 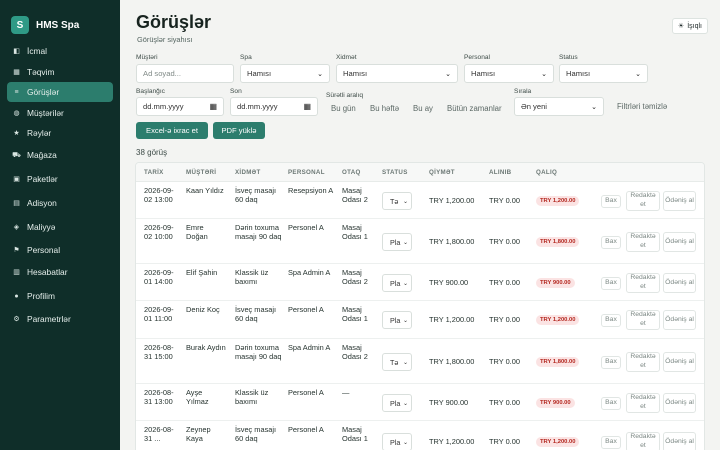 What do you see at coordinates (60, 272) in the screenshot?
I see `sidebar-item-11: ▥ Hesabatlar` at bounding box center [60, 272].